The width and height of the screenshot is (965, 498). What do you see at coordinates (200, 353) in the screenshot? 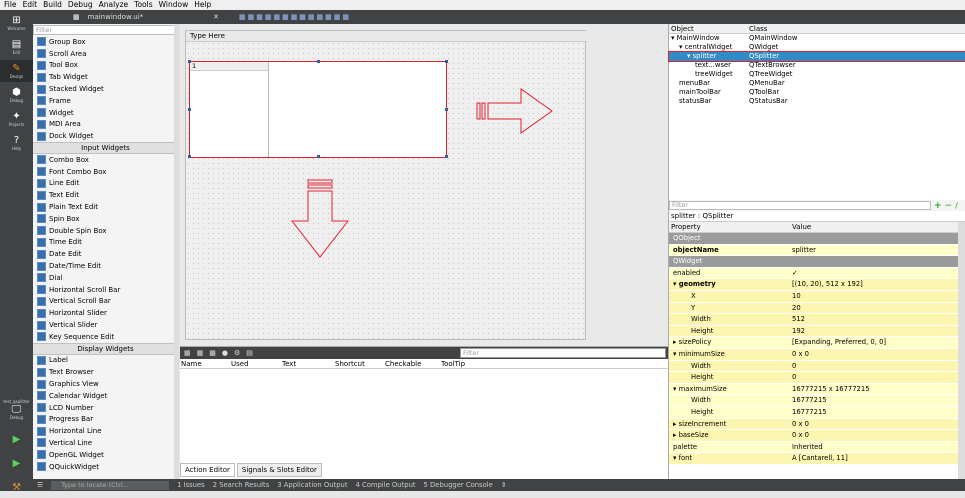
I see `copy-action-icon: ▦` at bounding box center [200, 353].